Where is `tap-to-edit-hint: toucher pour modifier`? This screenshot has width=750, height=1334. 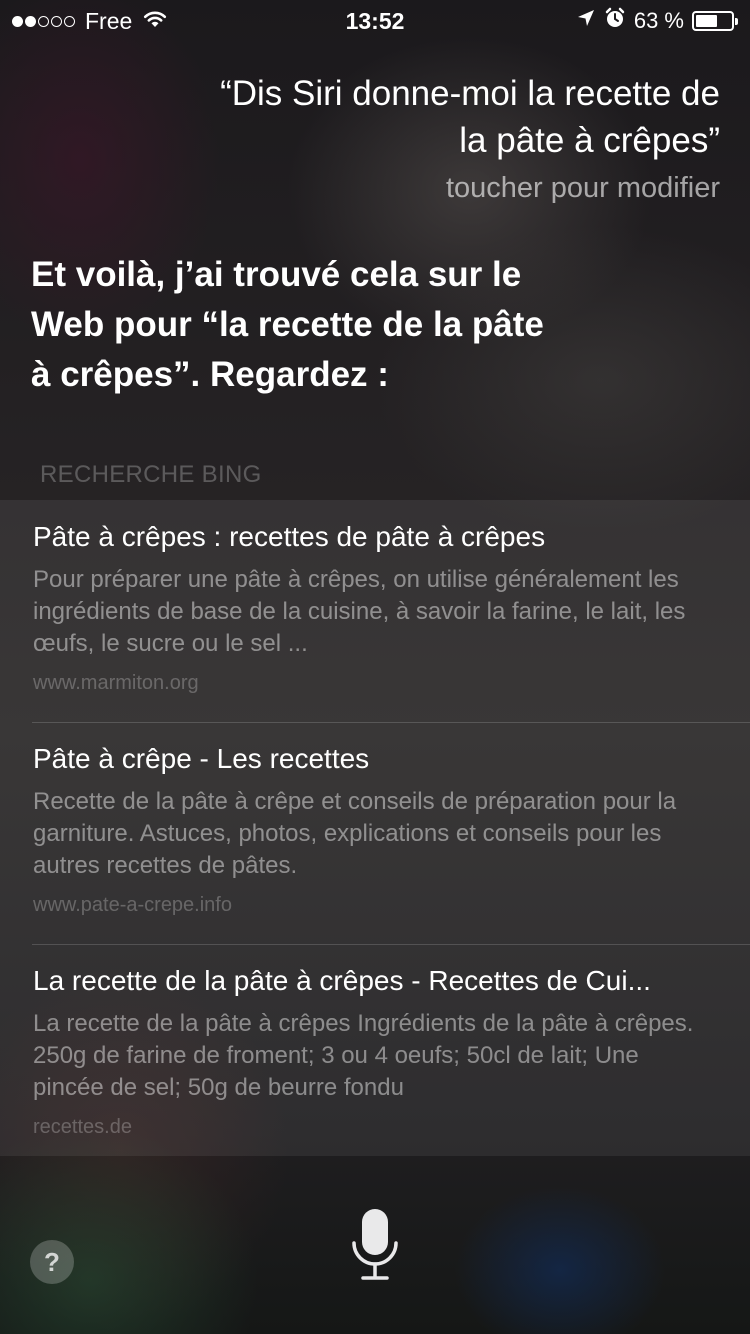 tap-to-edit-hint: toucher pour modifier is located at coordinates (583, 188).